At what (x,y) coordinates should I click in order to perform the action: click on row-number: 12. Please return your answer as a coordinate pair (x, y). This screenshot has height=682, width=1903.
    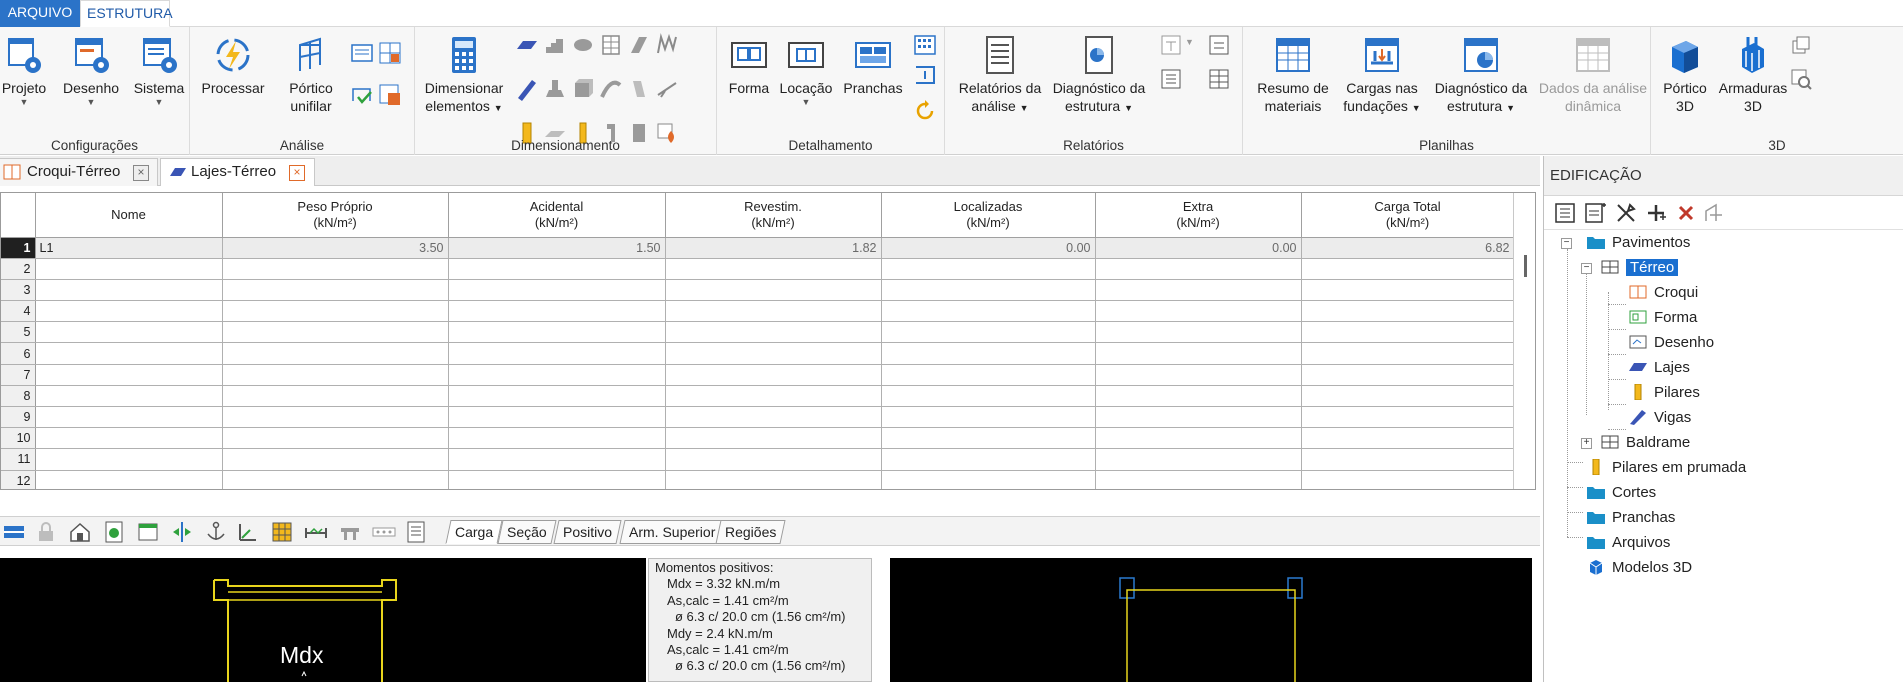
    Looking at the image, I should click on (18, 479).